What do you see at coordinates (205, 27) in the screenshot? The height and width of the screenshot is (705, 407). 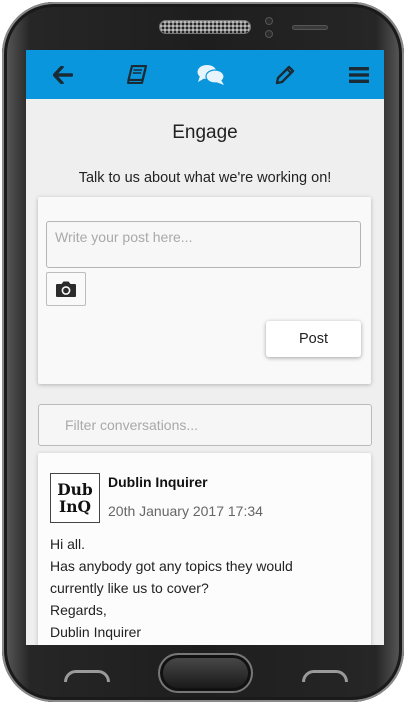 I see `speaker-grille` at bounding box center [205, 27].